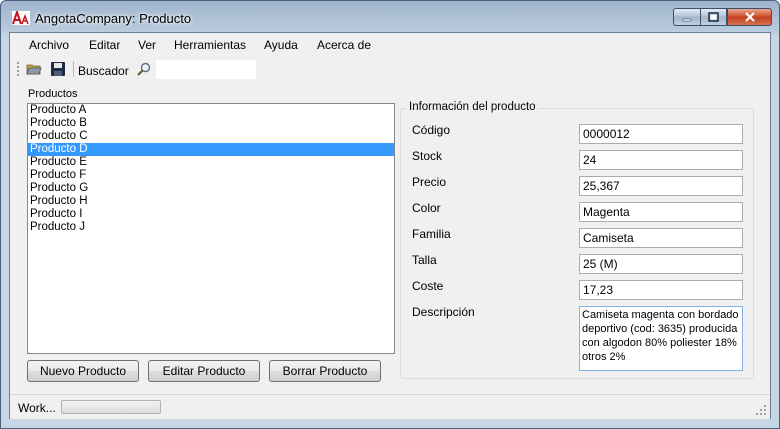 The width and height of the screenshot is (780, 429). I want to click on menu-editar: Editar, so click(104, 45).